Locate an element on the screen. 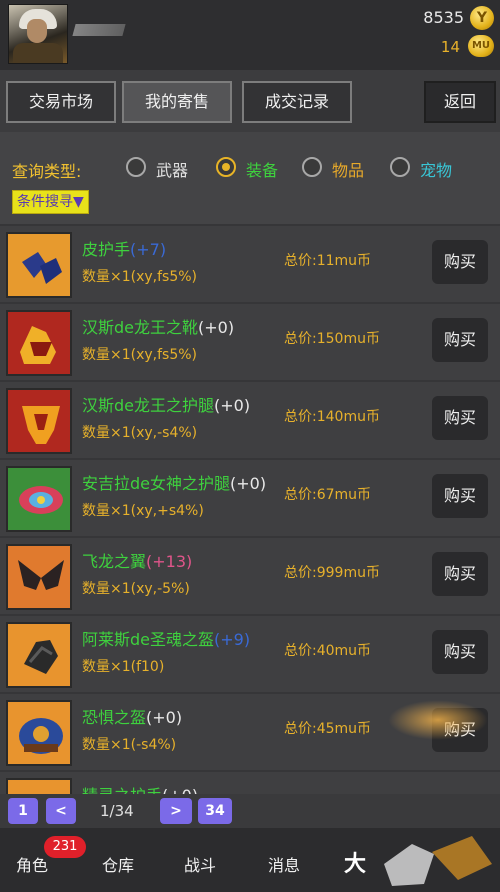 The height and width of the screenshot is (892, 500). item-price: 总价:11mu币 is located at coordinates (328, 261).